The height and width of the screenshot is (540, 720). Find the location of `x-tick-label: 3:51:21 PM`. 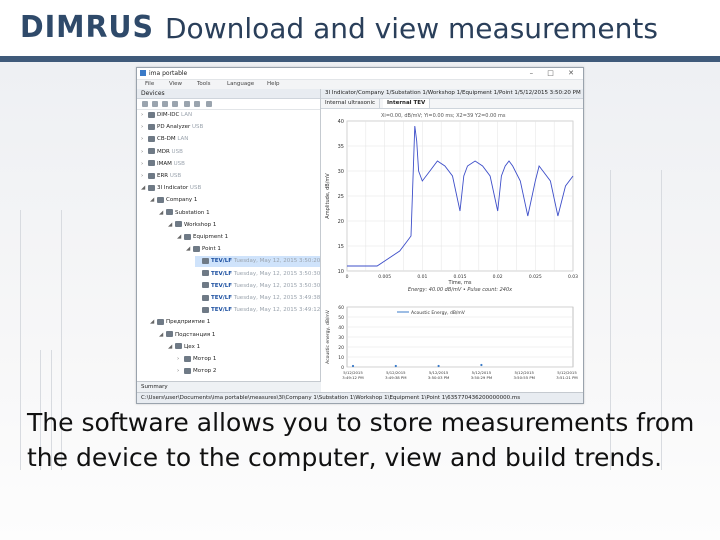

x-tick-label: 3:51:21 PM is located at coordinates (566, 377).